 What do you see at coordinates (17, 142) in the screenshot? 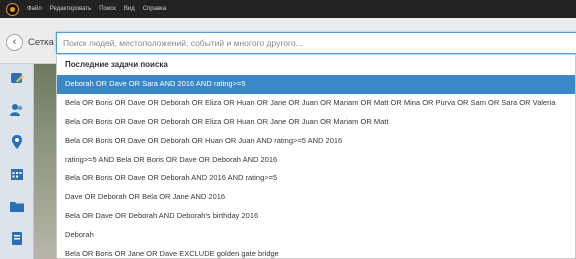
I see `location-pin-icon` at bounding box center [17, 142].